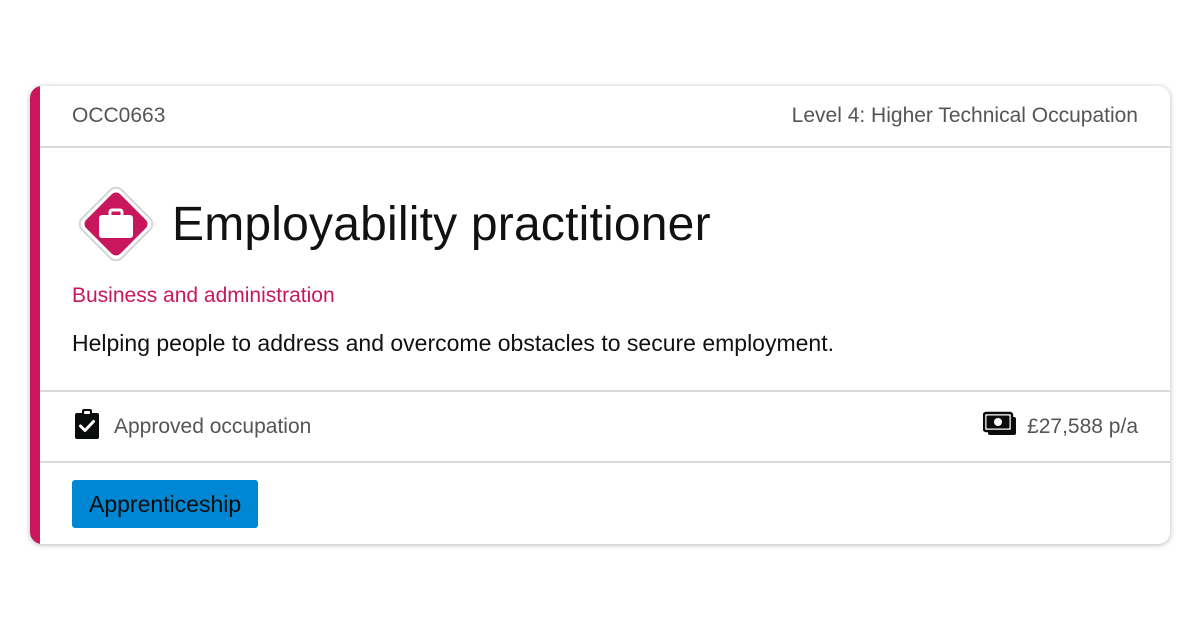  Describe the element at coordinates (165, 503) in the screenshot. I see `apprenticeship-tag: Apprenticeship` at that location.